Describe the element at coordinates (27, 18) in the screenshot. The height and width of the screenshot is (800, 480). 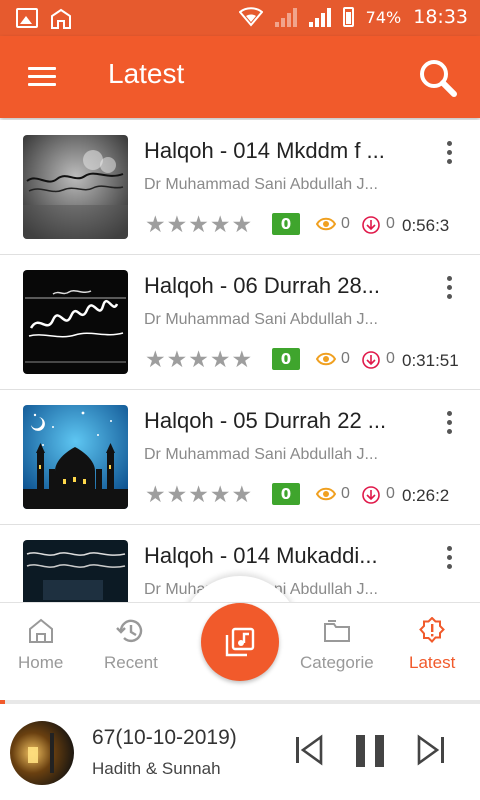
I see `gallery-notification-icon` at that location.